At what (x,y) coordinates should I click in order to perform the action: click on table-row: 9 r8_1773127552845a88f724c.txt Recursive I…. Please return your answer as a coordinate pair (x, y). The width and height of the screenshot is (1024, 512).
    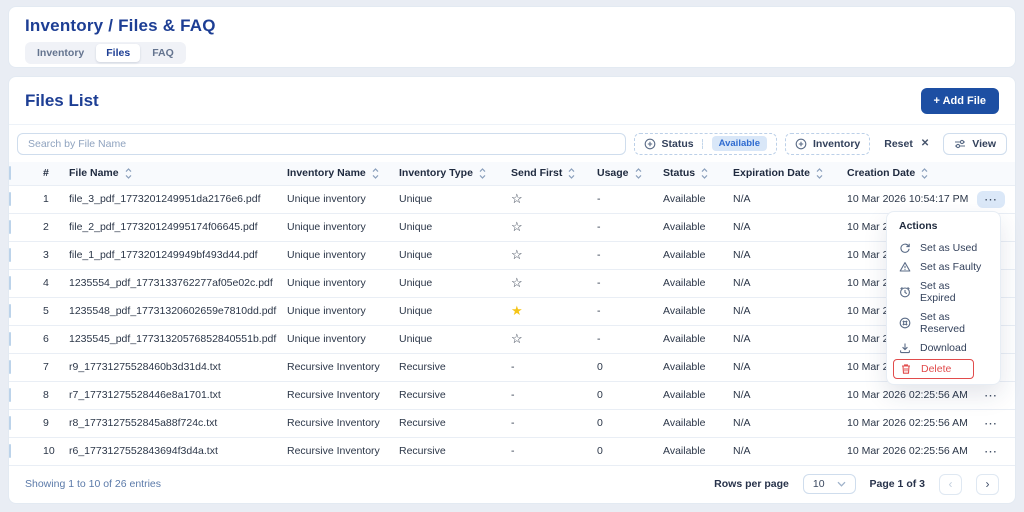
    Looking at the image, I should click on (512, 424).